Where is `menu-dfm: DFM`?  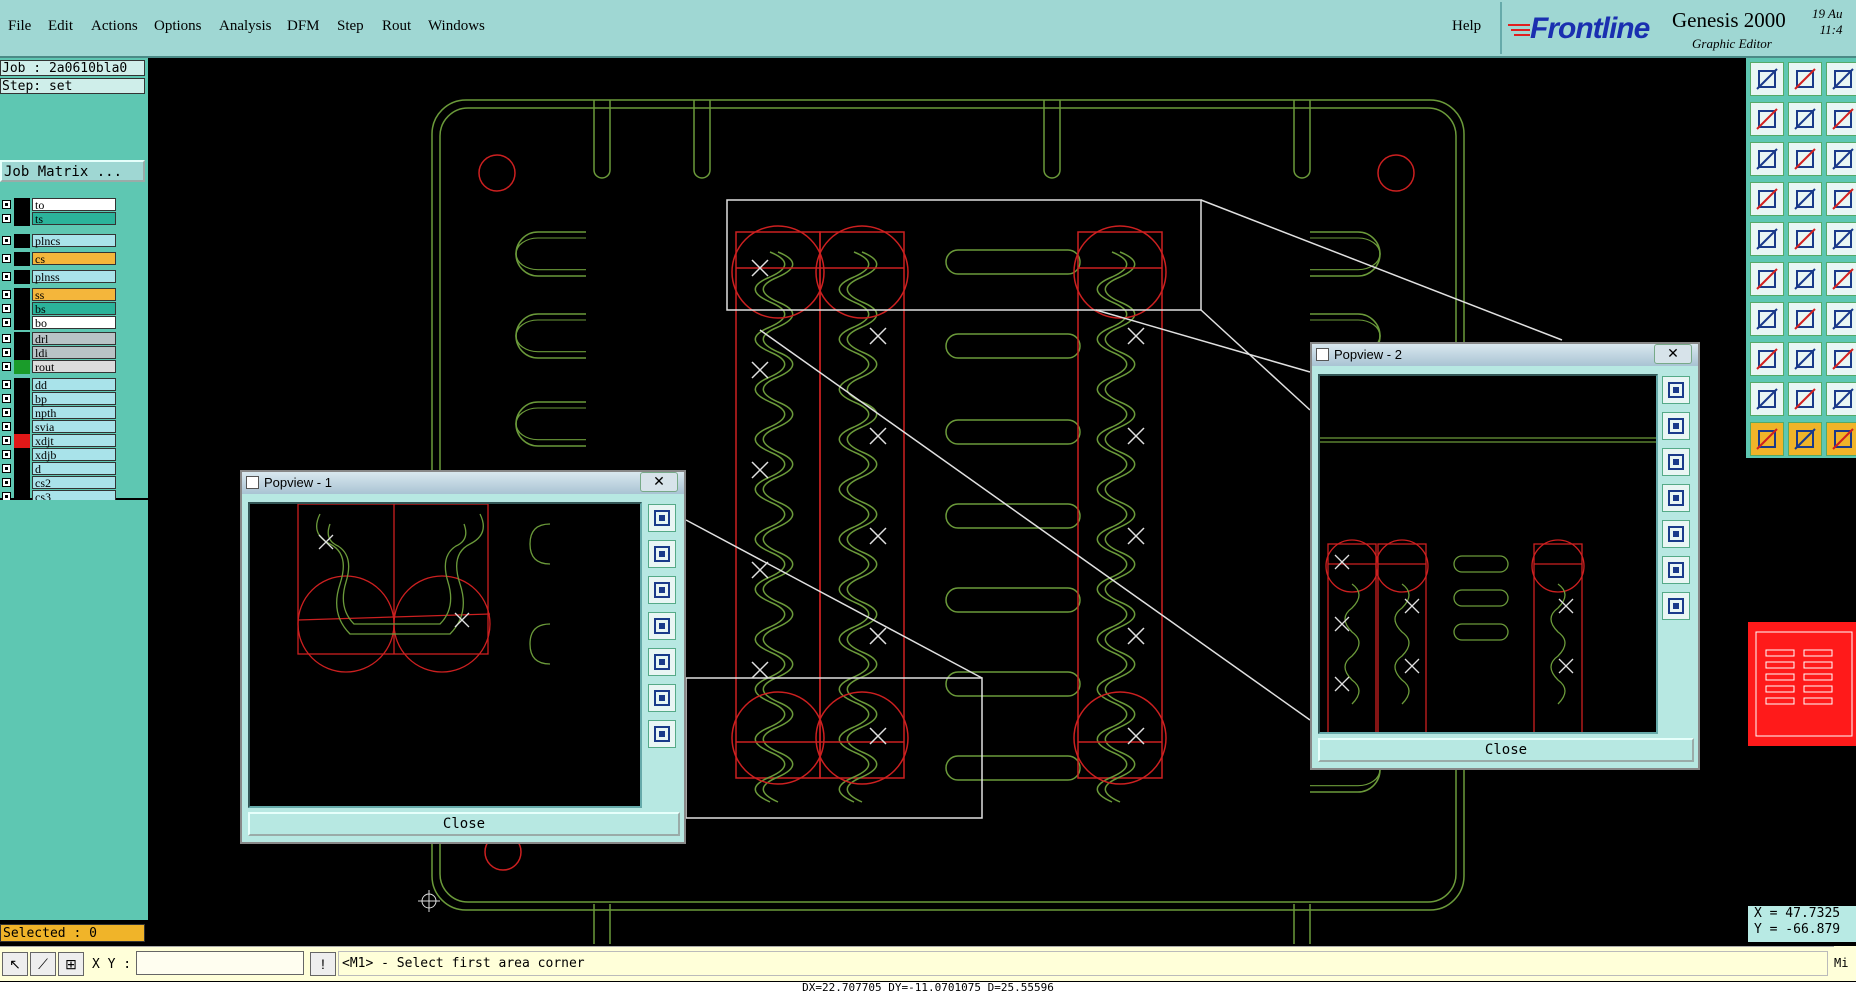 menu-dfm: DFM is located at coordinates (303, 26).